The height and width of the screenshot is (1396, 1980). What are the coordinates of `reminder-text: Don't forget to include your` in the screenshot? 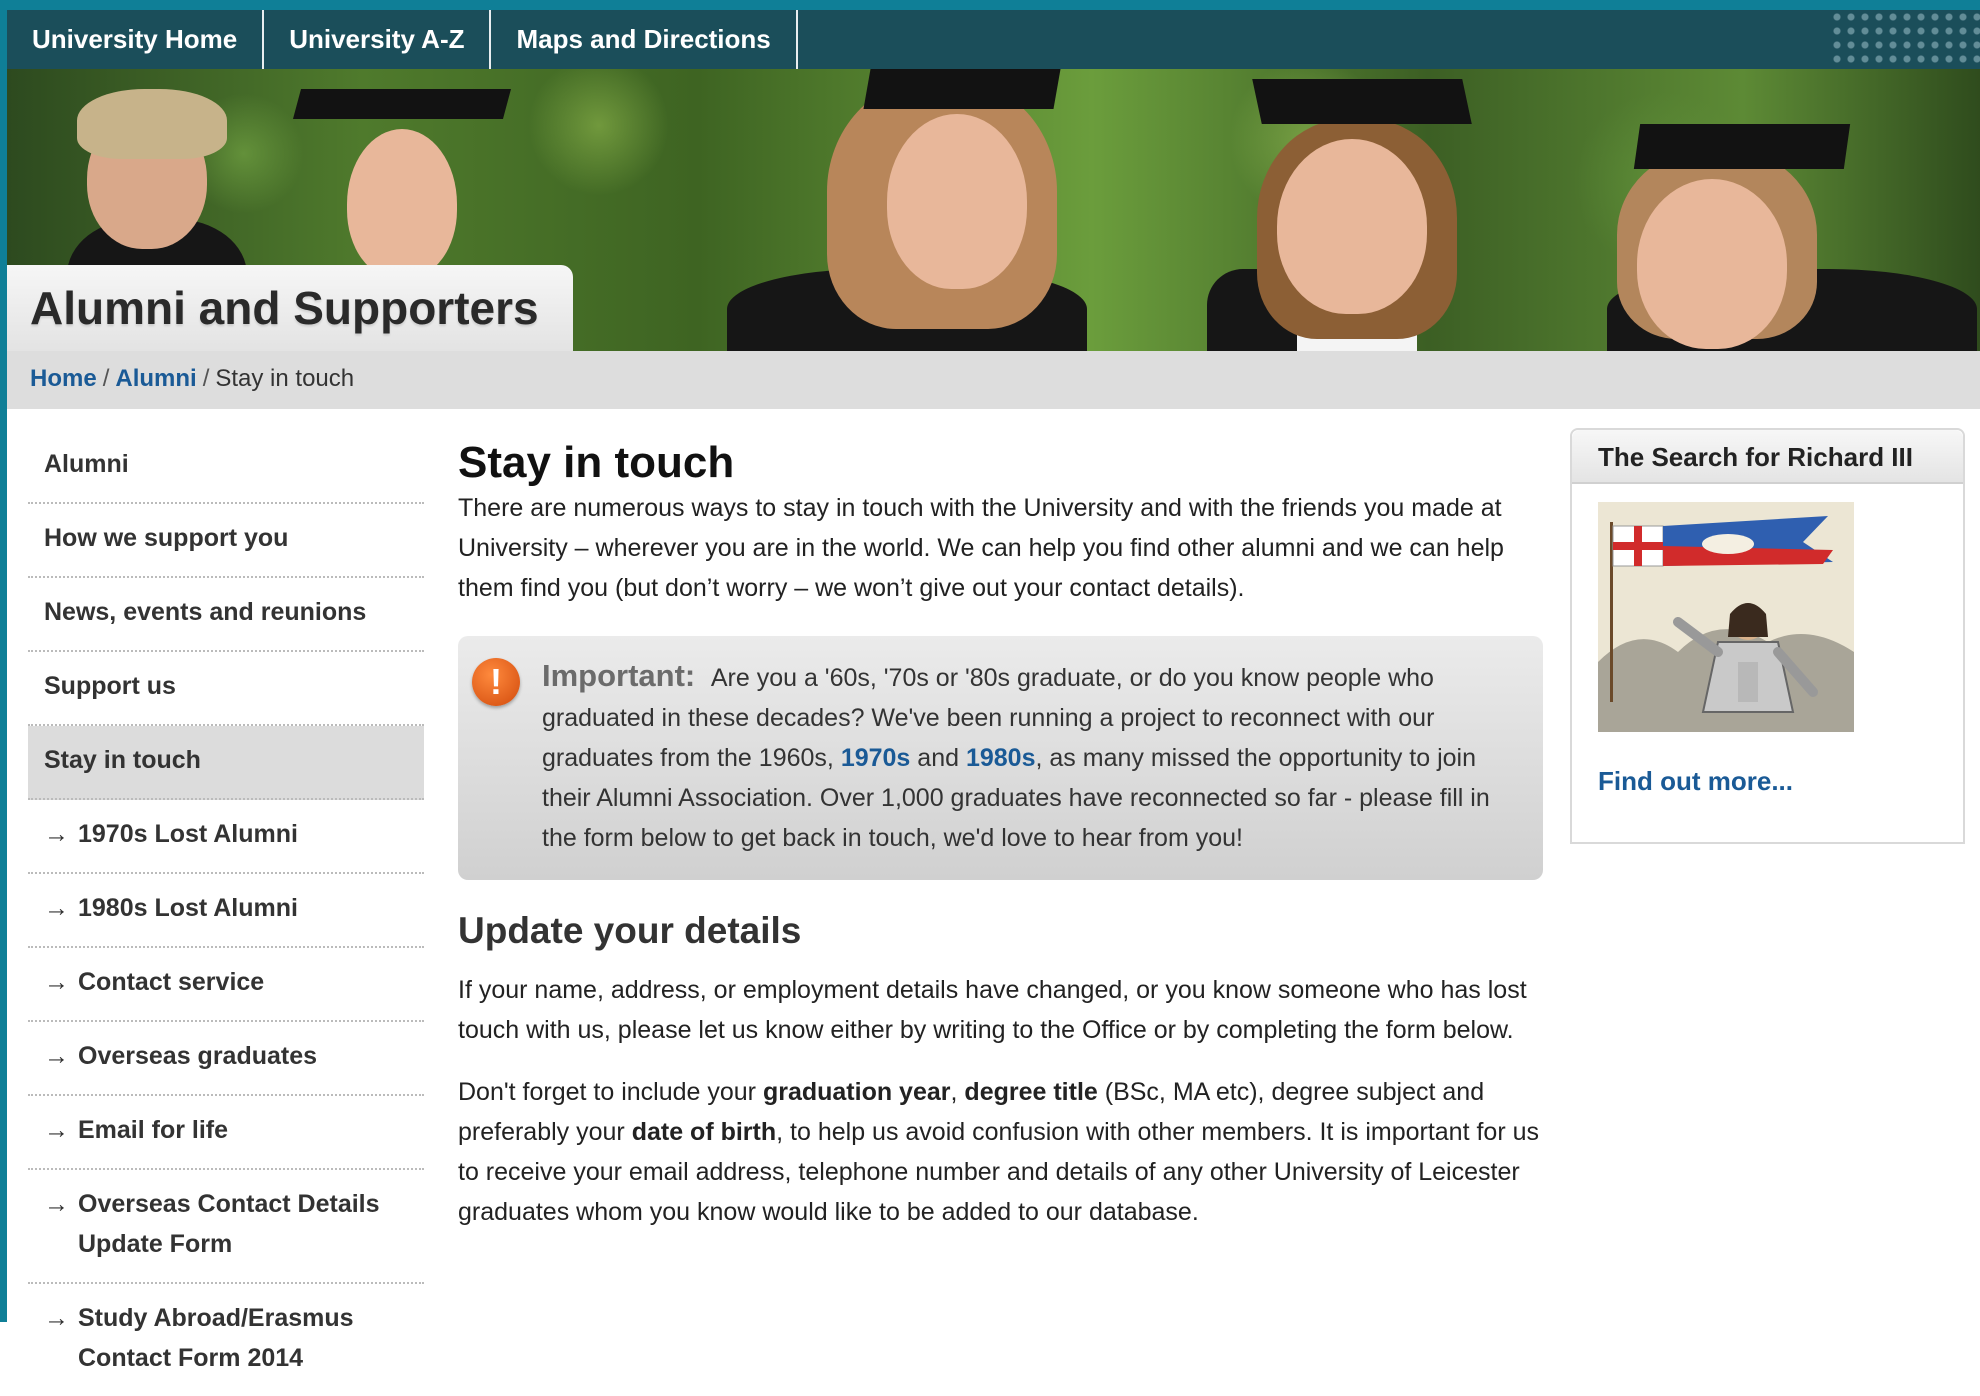 It's located at (607, 1092).